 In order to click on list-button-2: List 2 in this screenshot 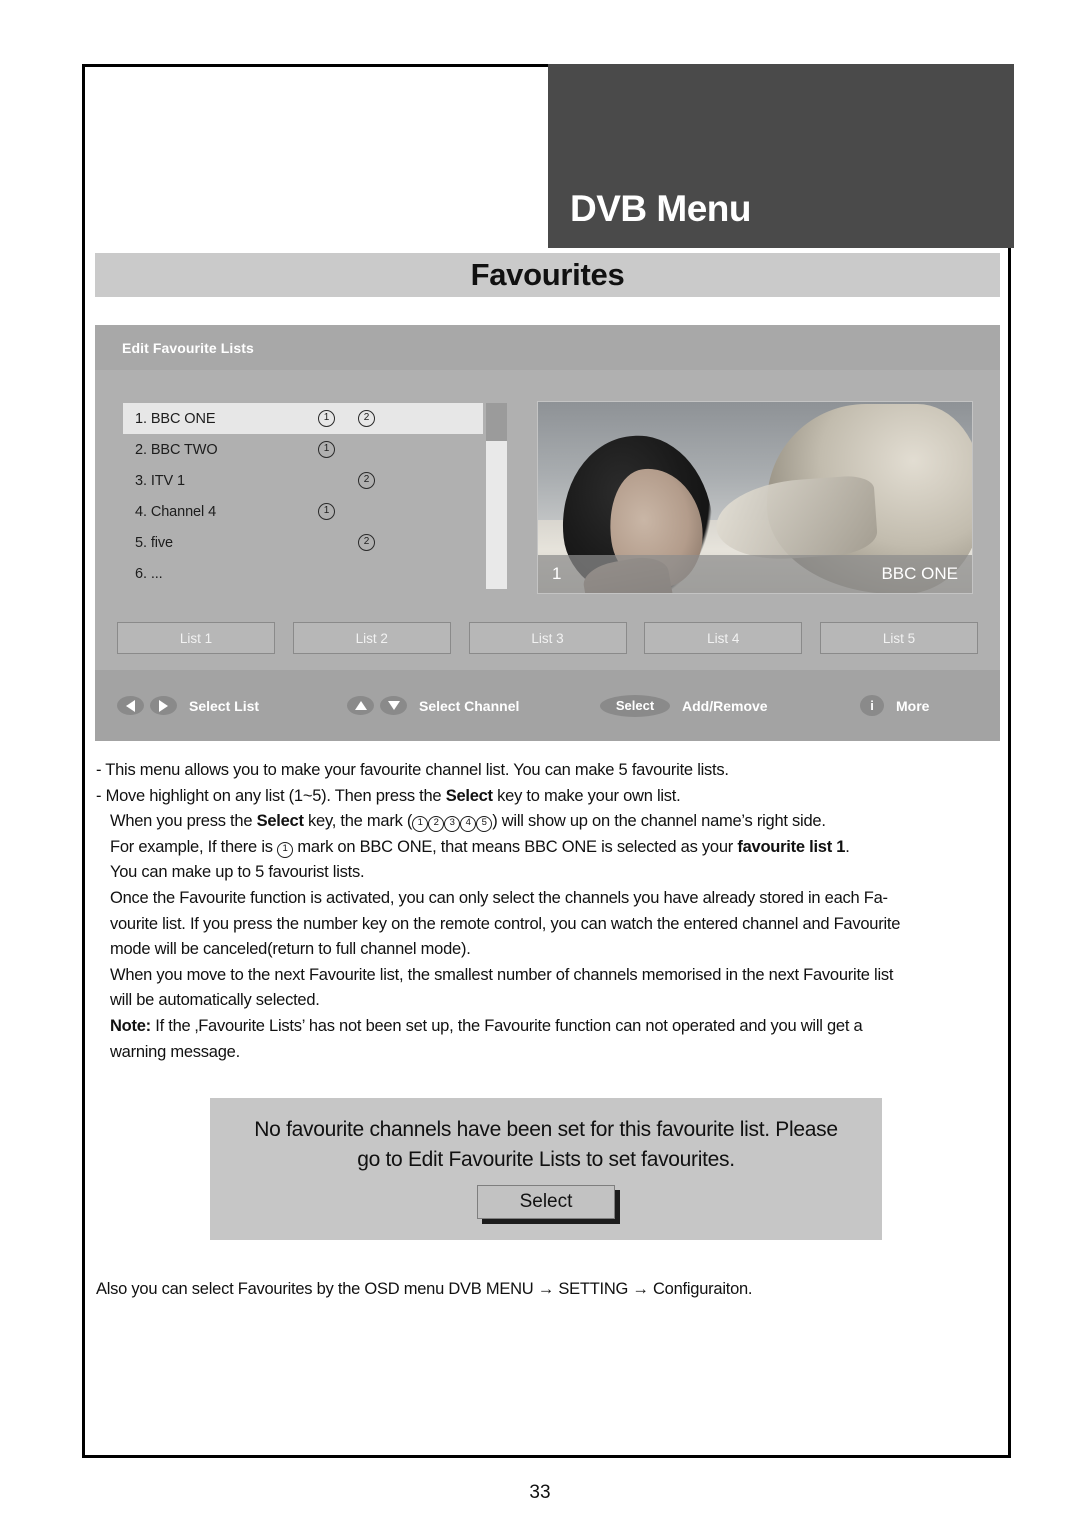, I will do `click(371, 638)`.